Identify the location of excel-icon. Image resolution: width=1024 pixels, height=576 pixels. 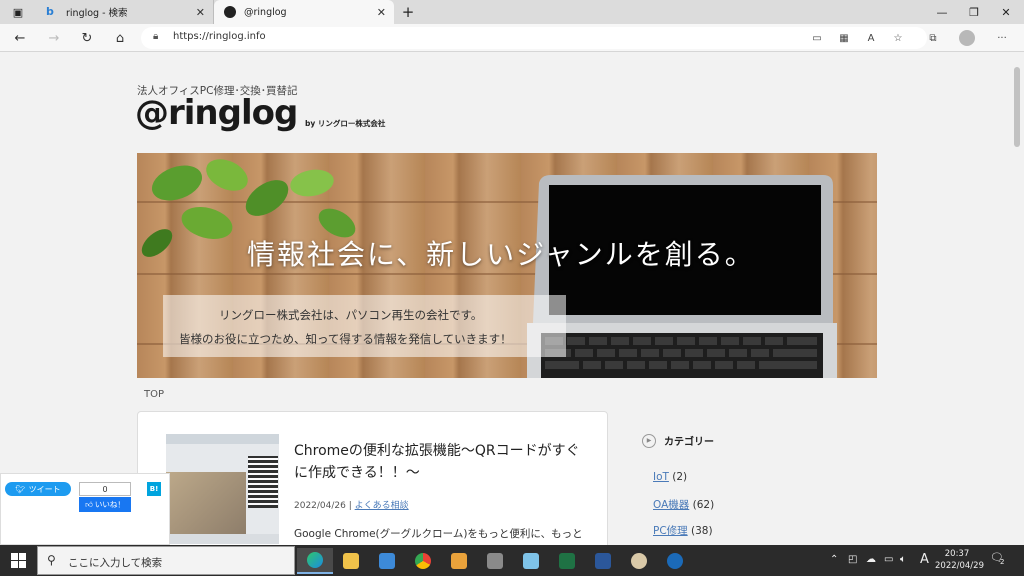
(567, 561).